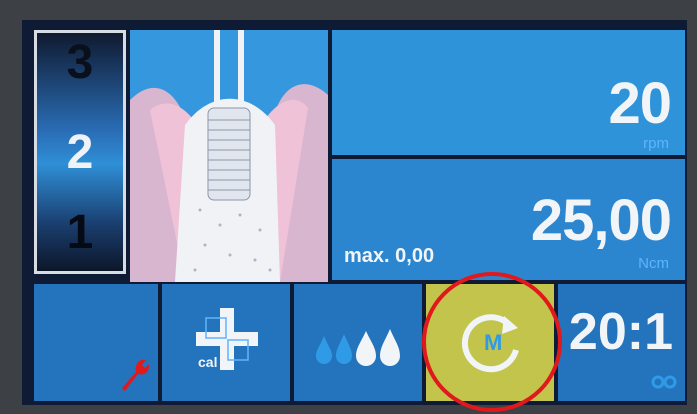  I want to click on torque-unit: Ncm, so click(653, 263).